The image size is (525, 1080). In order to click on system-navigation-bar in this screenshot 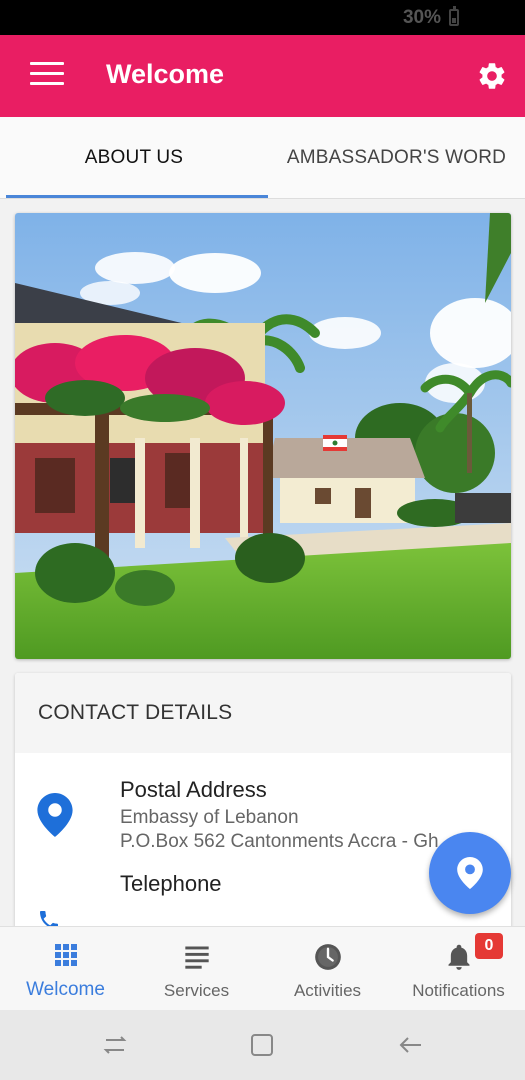, I will do `click(262, 1045)`.